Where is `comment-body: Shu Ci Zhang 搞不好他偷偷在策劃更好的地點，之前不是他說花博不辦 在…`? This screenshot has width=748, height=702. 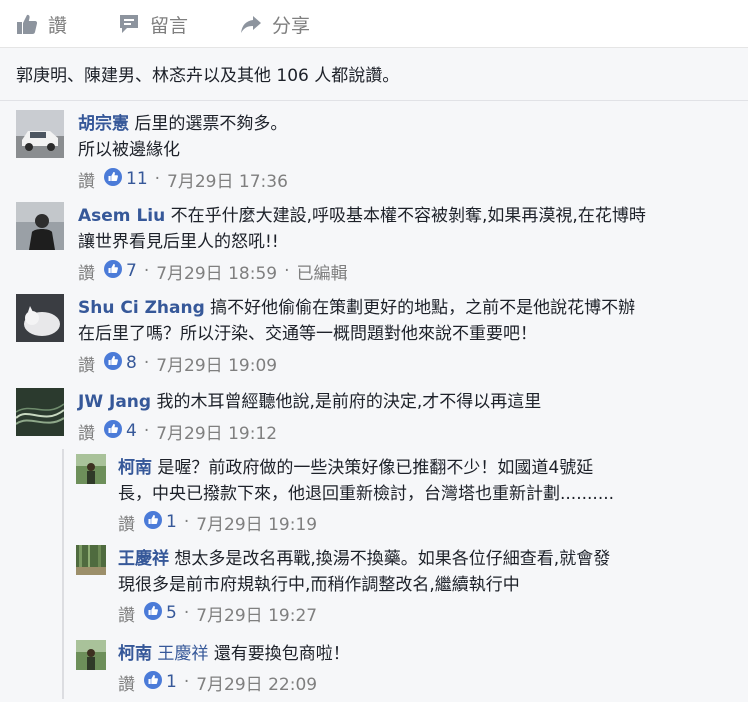
comment-body: Shu Ci Zhang 搞不好他偷偷在策劃更好的地點，之前不是他說花博不辦 在… is located at coordinates (403, 321).